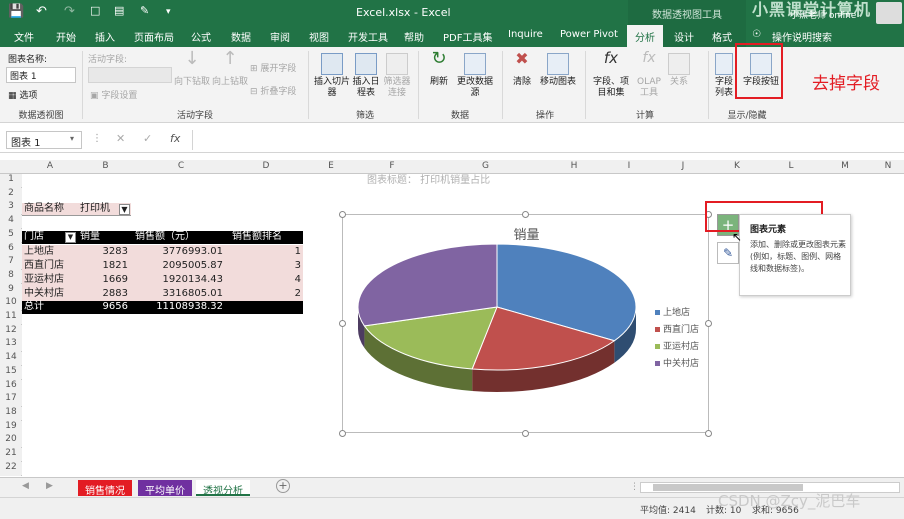 The image size is (904, 519). What do you see at coordinates (162, 266) in the screenshot?
I see `table-row: 西直门店 1821 2095005.87 3` at bounding box center [162, 266].